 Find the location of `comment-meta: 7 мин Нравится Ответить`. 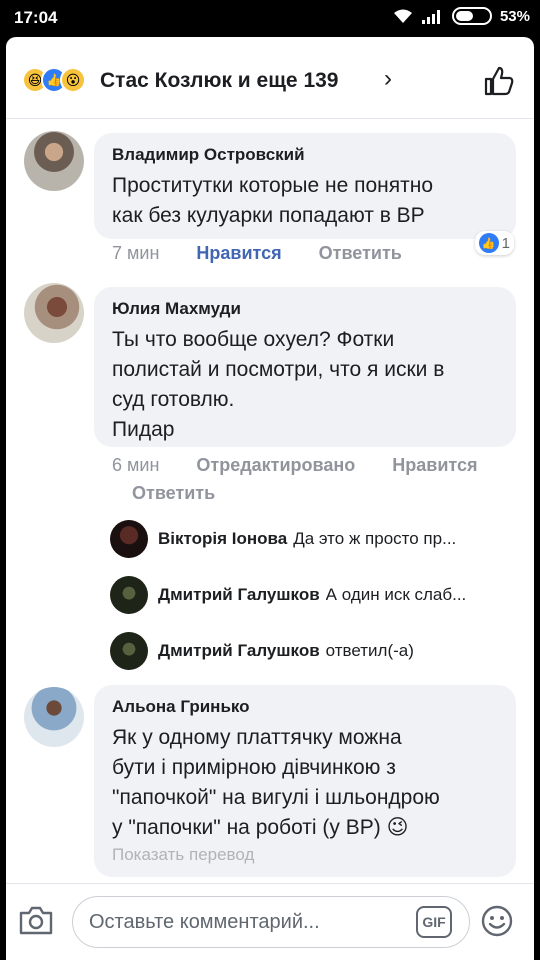

comment-meta: 7 мин Нравится Ответить is located at coordinates (273, 253).